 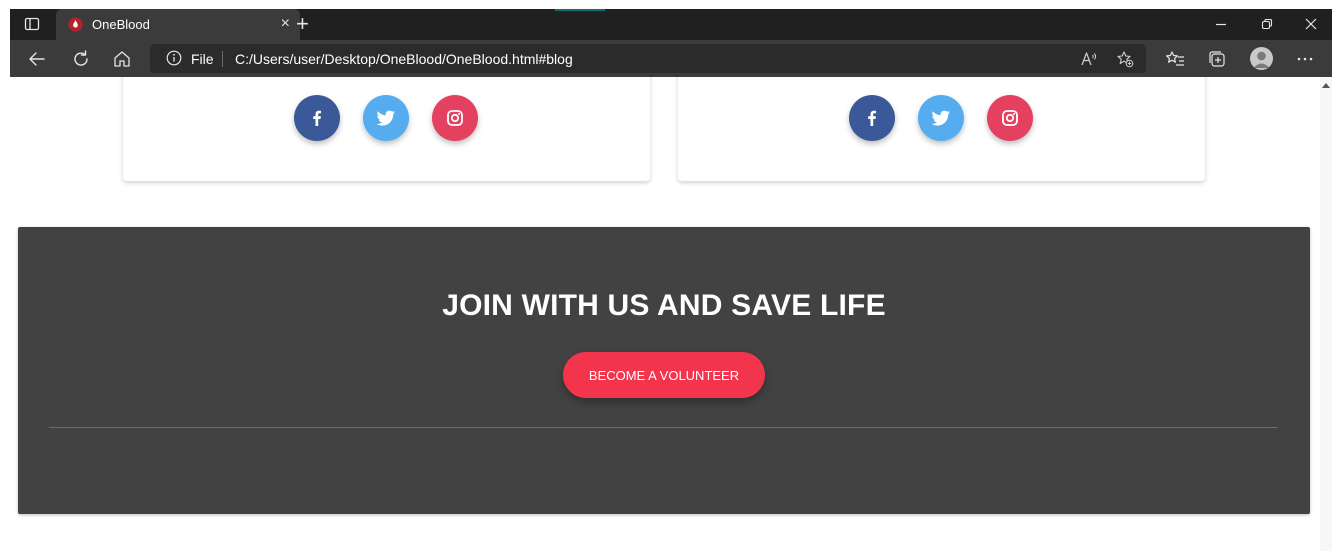 I want to click on restore-icon, so click(x=1267, y=24).